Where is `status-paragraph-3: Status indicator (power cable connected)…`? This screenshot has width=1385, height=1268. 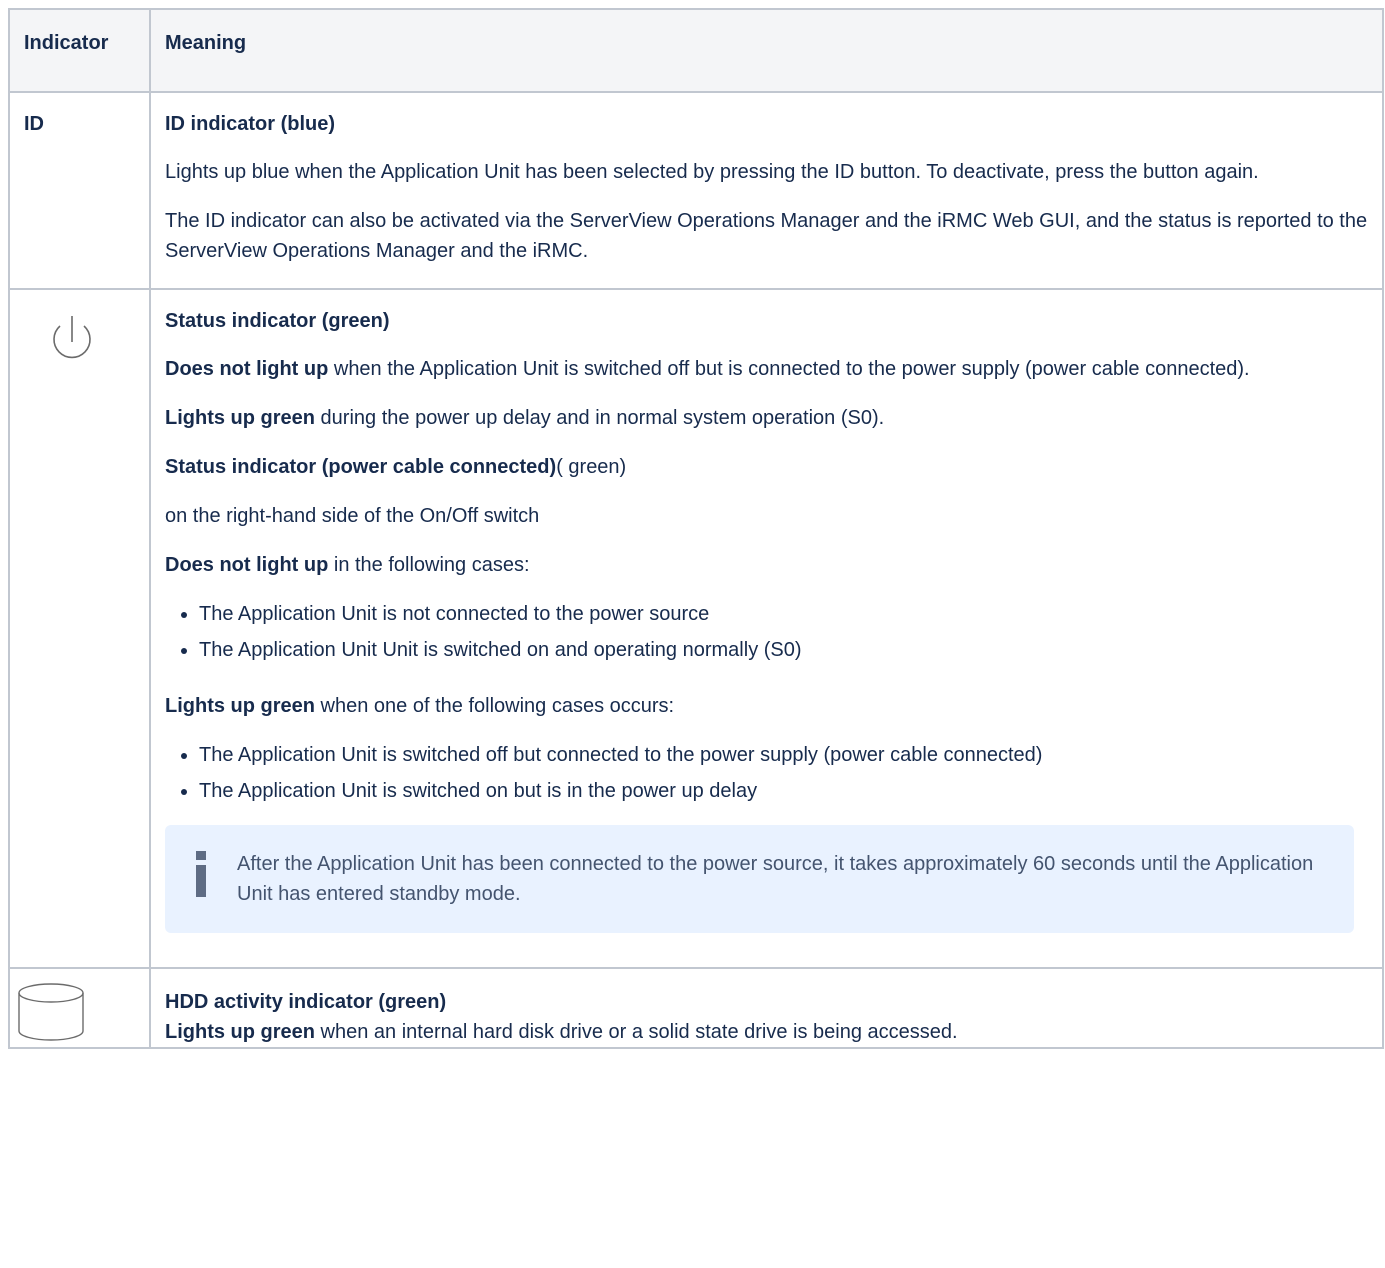
status-paragraph-3: Status indicator (power cable connected)… is located at coordinates (766, 467).